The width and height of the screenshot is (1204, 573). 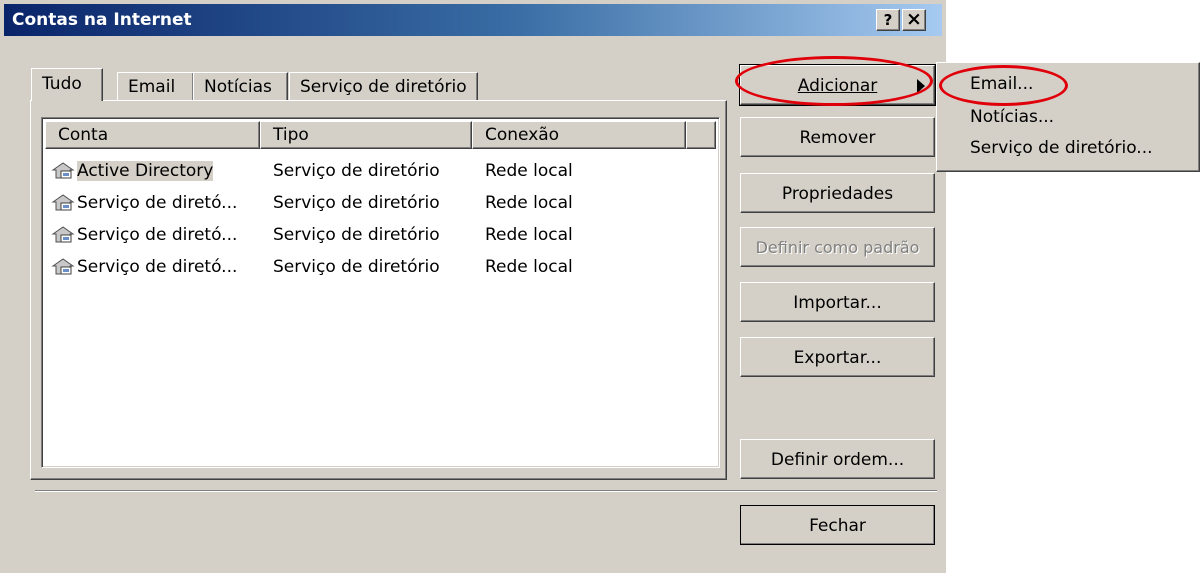 What do you see at coordinates (102, 20) in the screenshot?
I see `window-title: Contas na Internet` at bounding box center [102, 20].